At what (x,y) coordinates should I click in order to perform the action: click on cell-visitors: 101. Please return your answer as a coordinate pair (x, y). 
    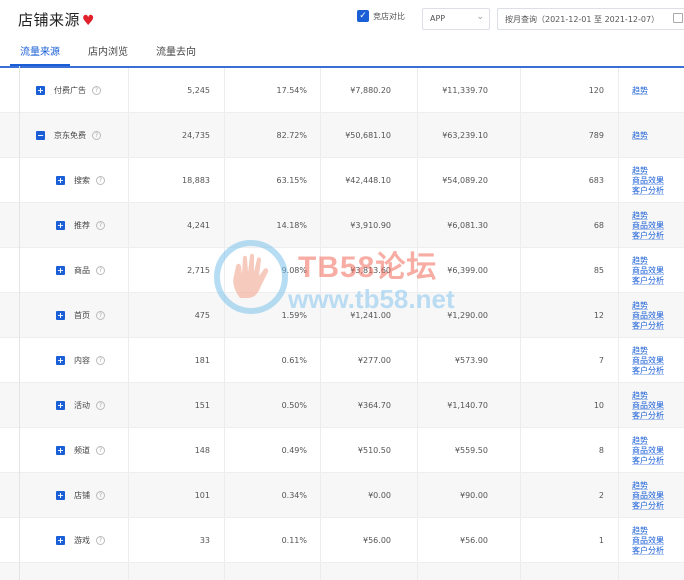
    Looking at the image, I should click on (202, 495).